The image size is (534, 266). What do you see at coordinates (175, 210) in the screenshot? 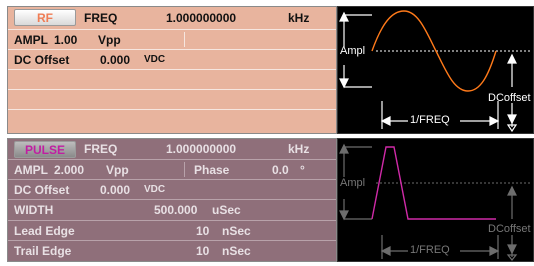
I see `pulse-width-value: 500.000` at bounding box center [175, 210].